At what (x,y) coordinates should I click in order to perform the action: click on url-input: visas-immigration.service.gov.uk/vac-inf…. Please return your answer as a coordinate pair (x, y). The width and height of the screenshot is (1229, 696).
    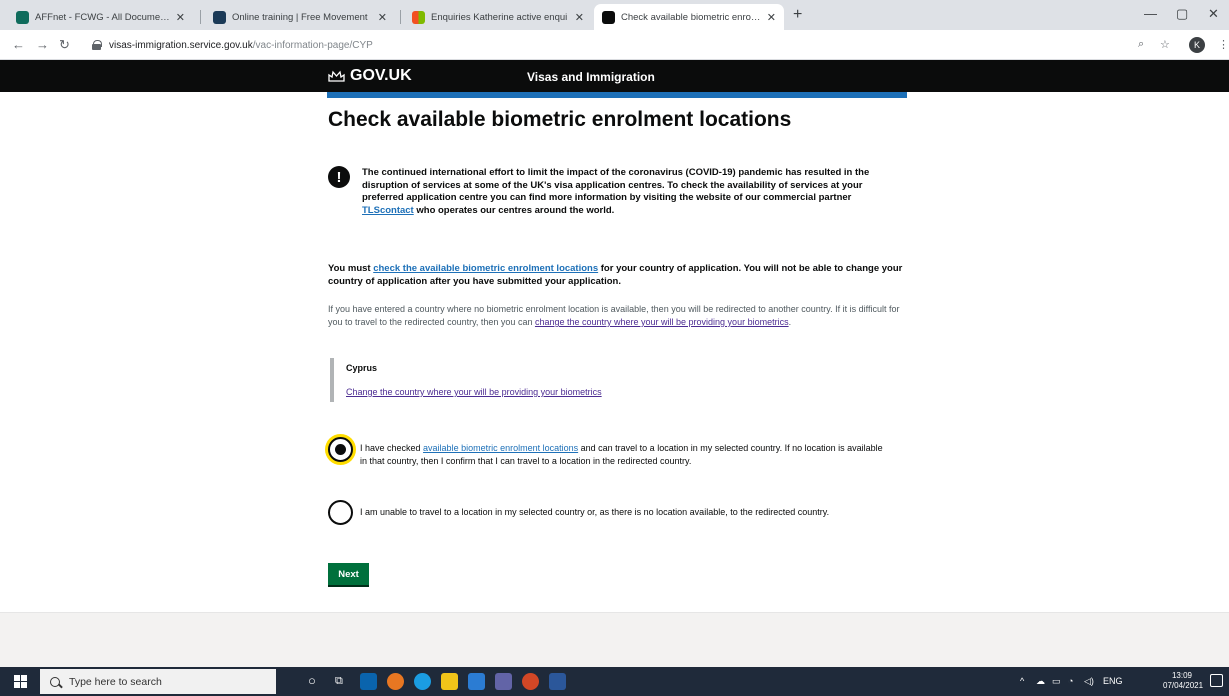
    Looking at the image, I should click on (602, 45).